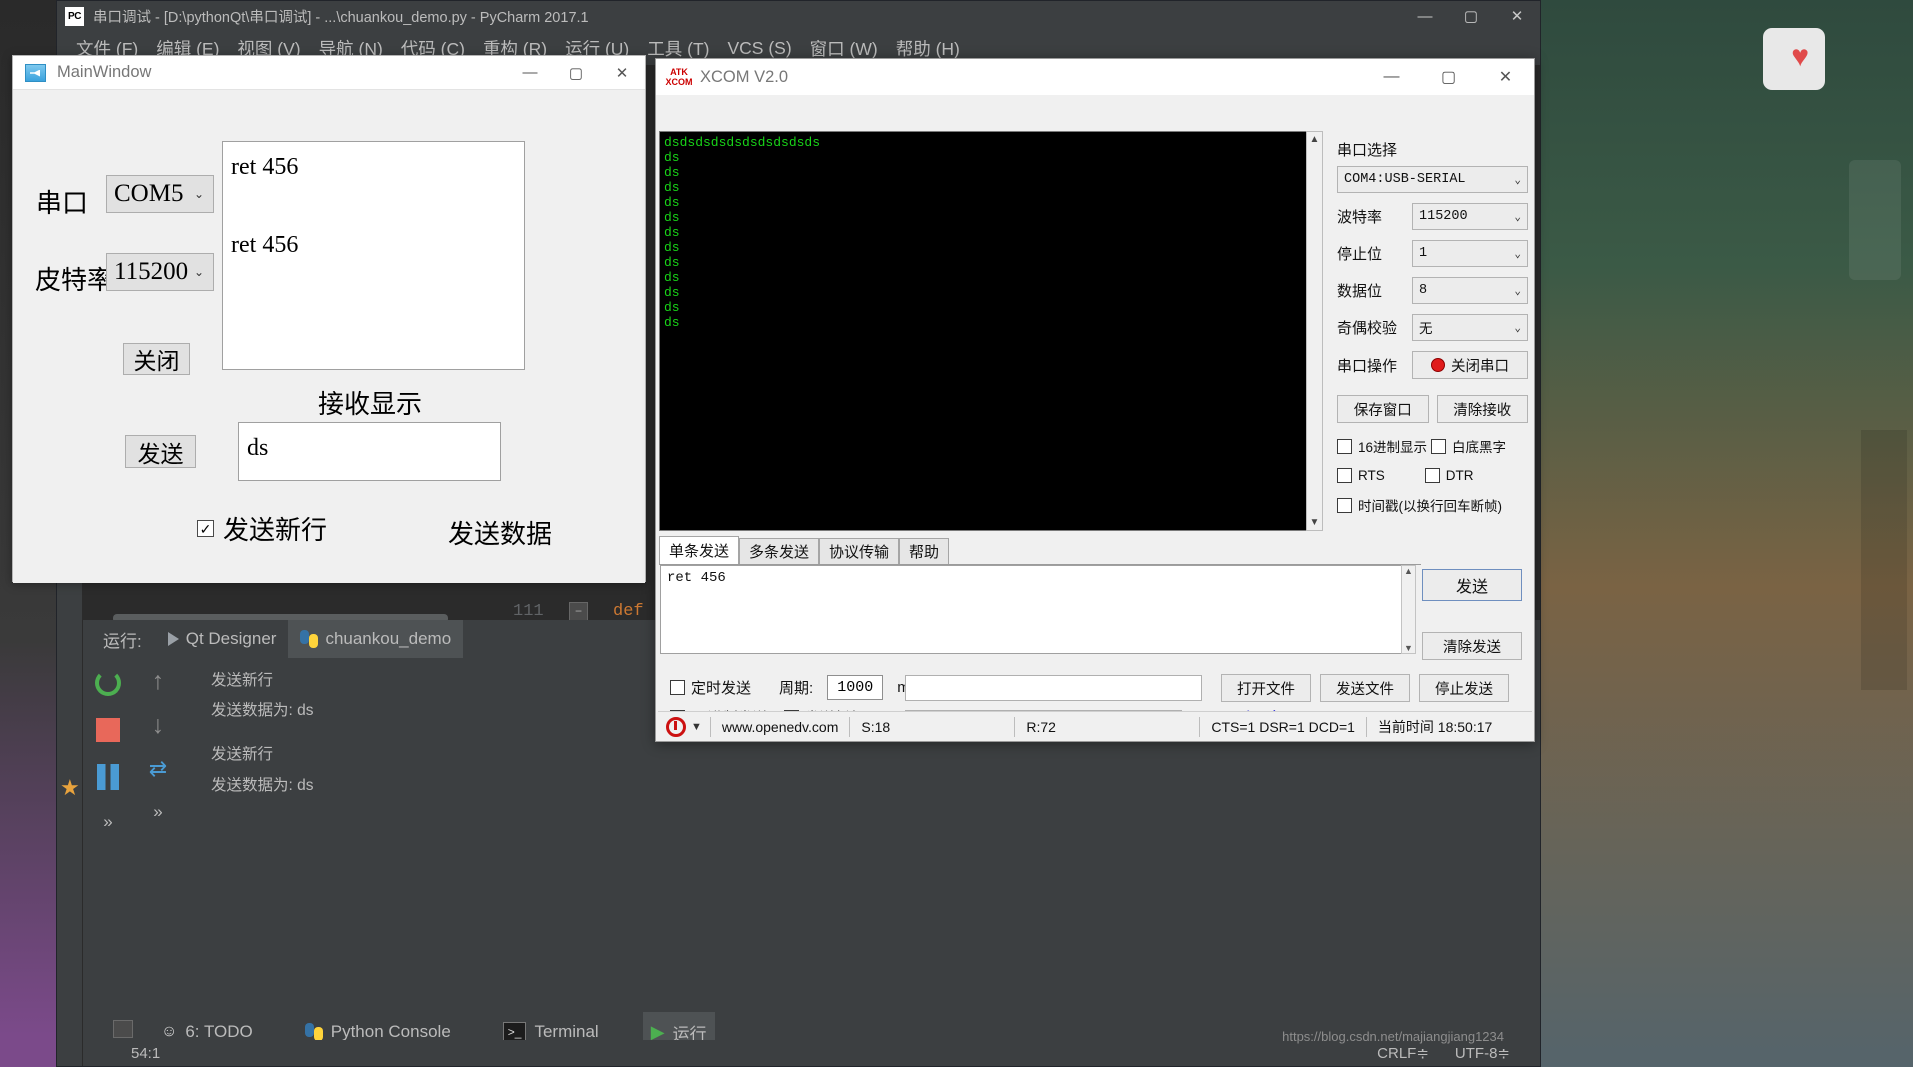  What do you see at coordinates (679, 72) in the screenshot?
I see `xcom-logo-top: ATK` at bounding box center [679, 72].